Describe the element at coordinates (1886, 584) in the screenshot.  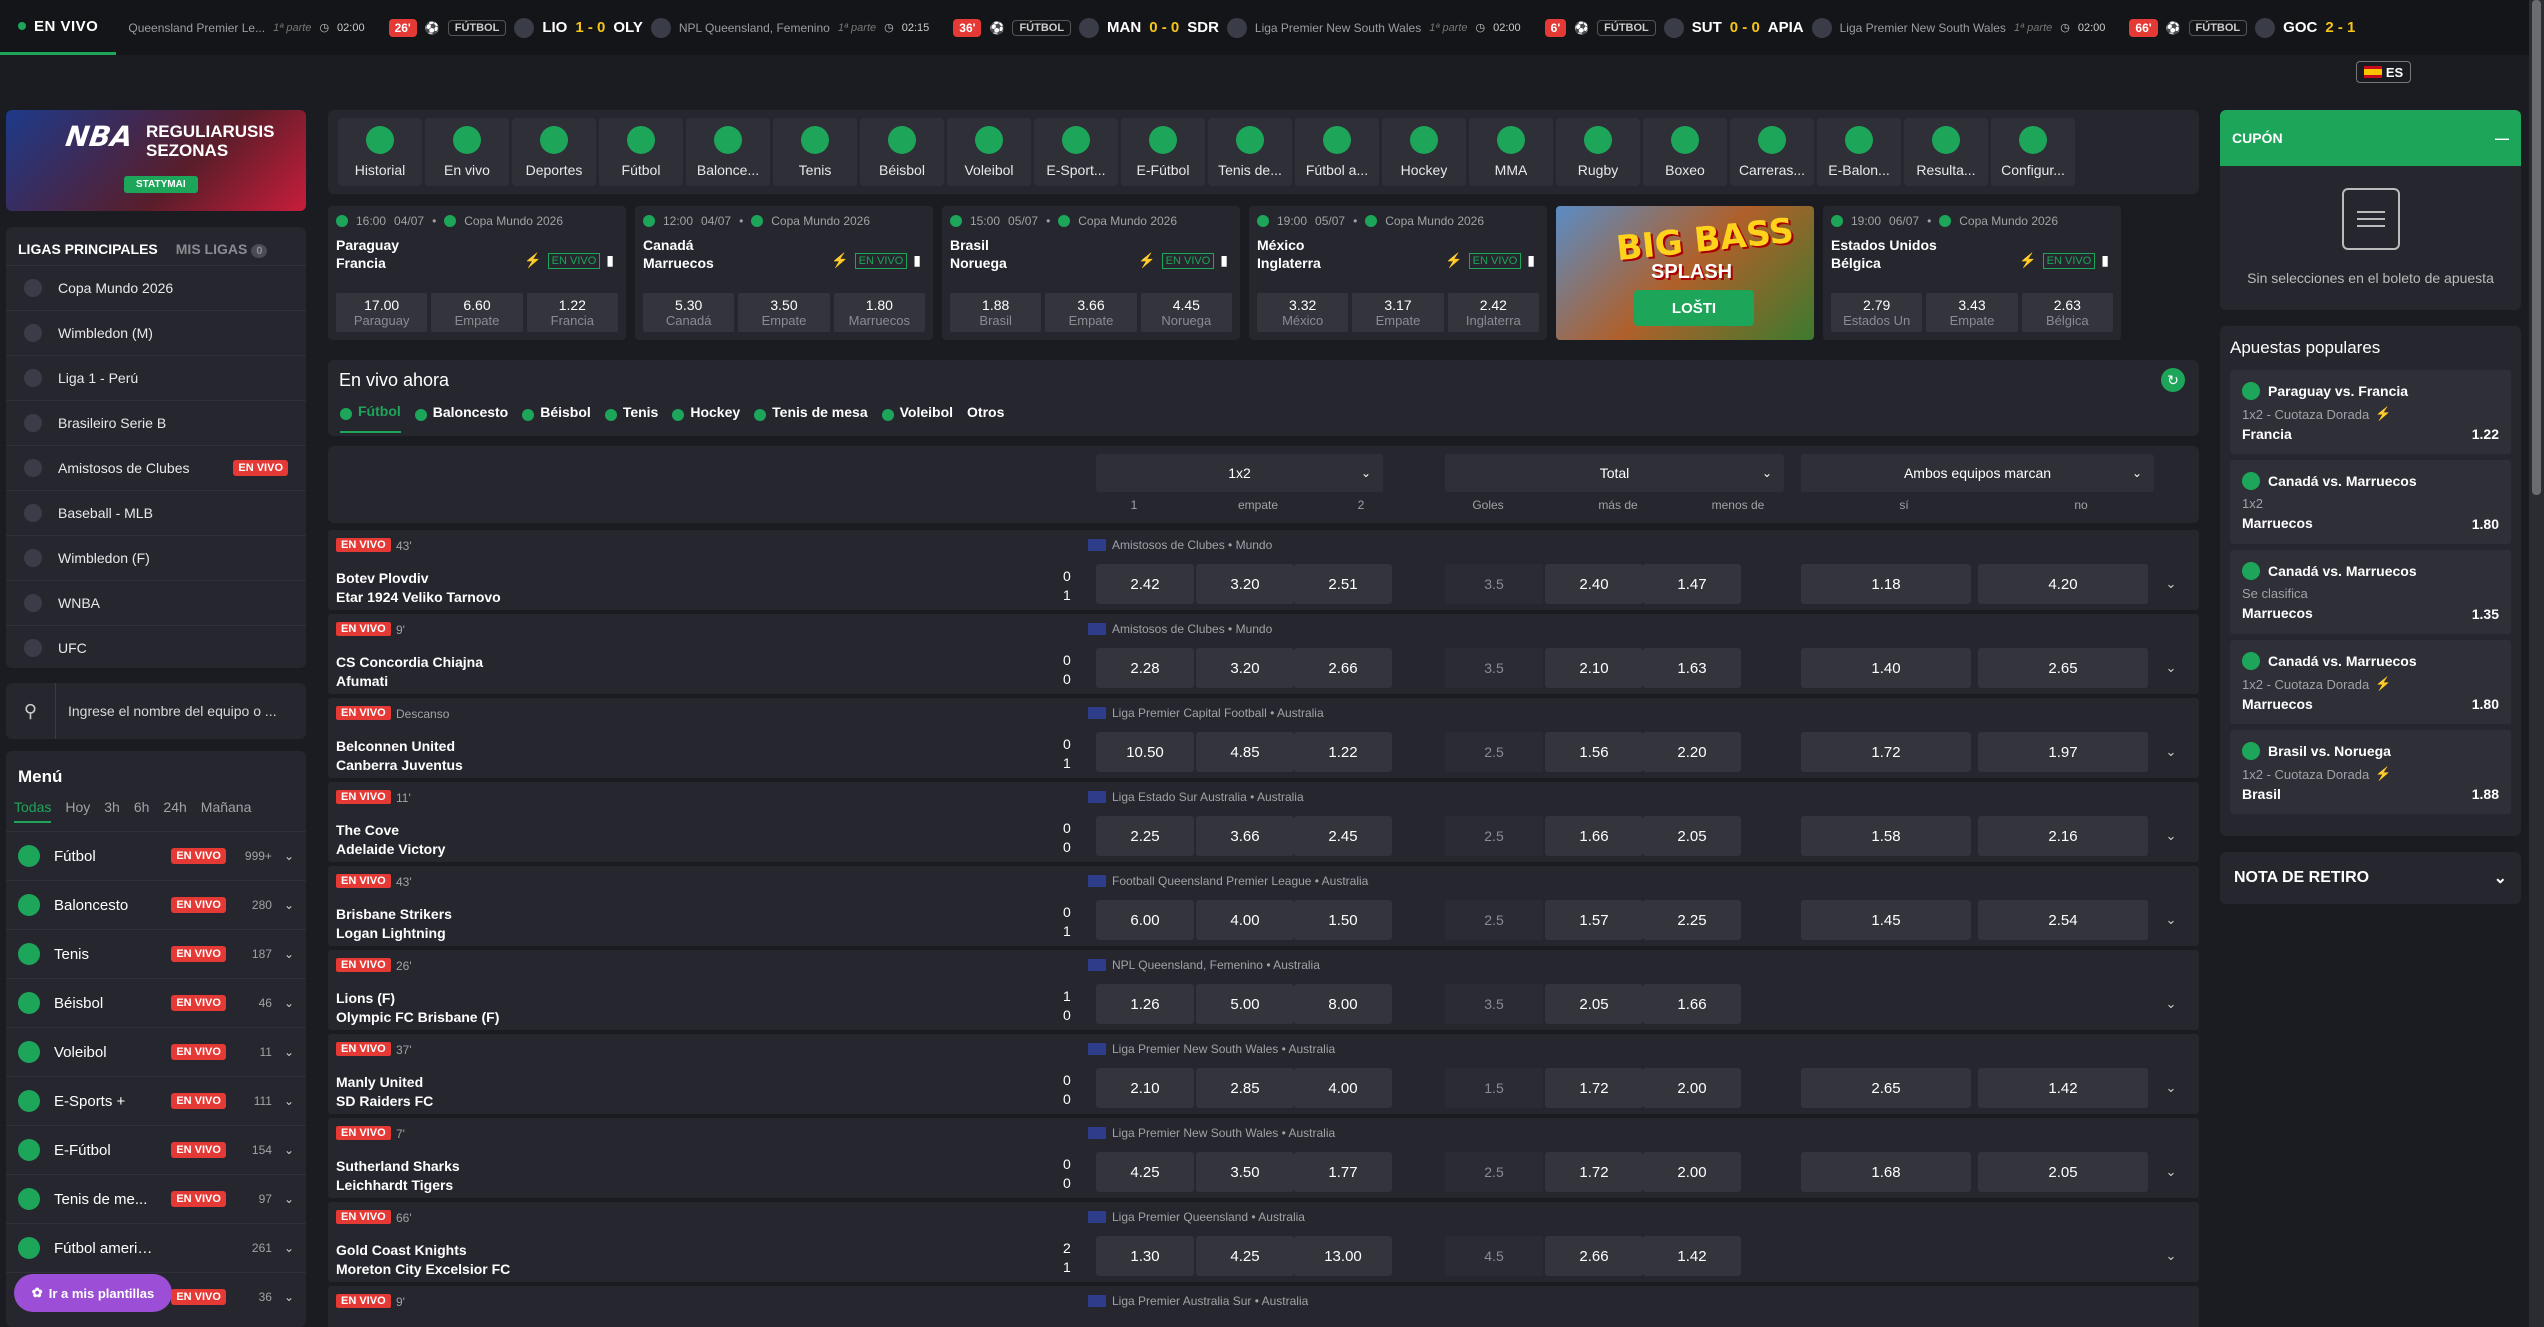
I see `odd-button: 1.18` at that location.